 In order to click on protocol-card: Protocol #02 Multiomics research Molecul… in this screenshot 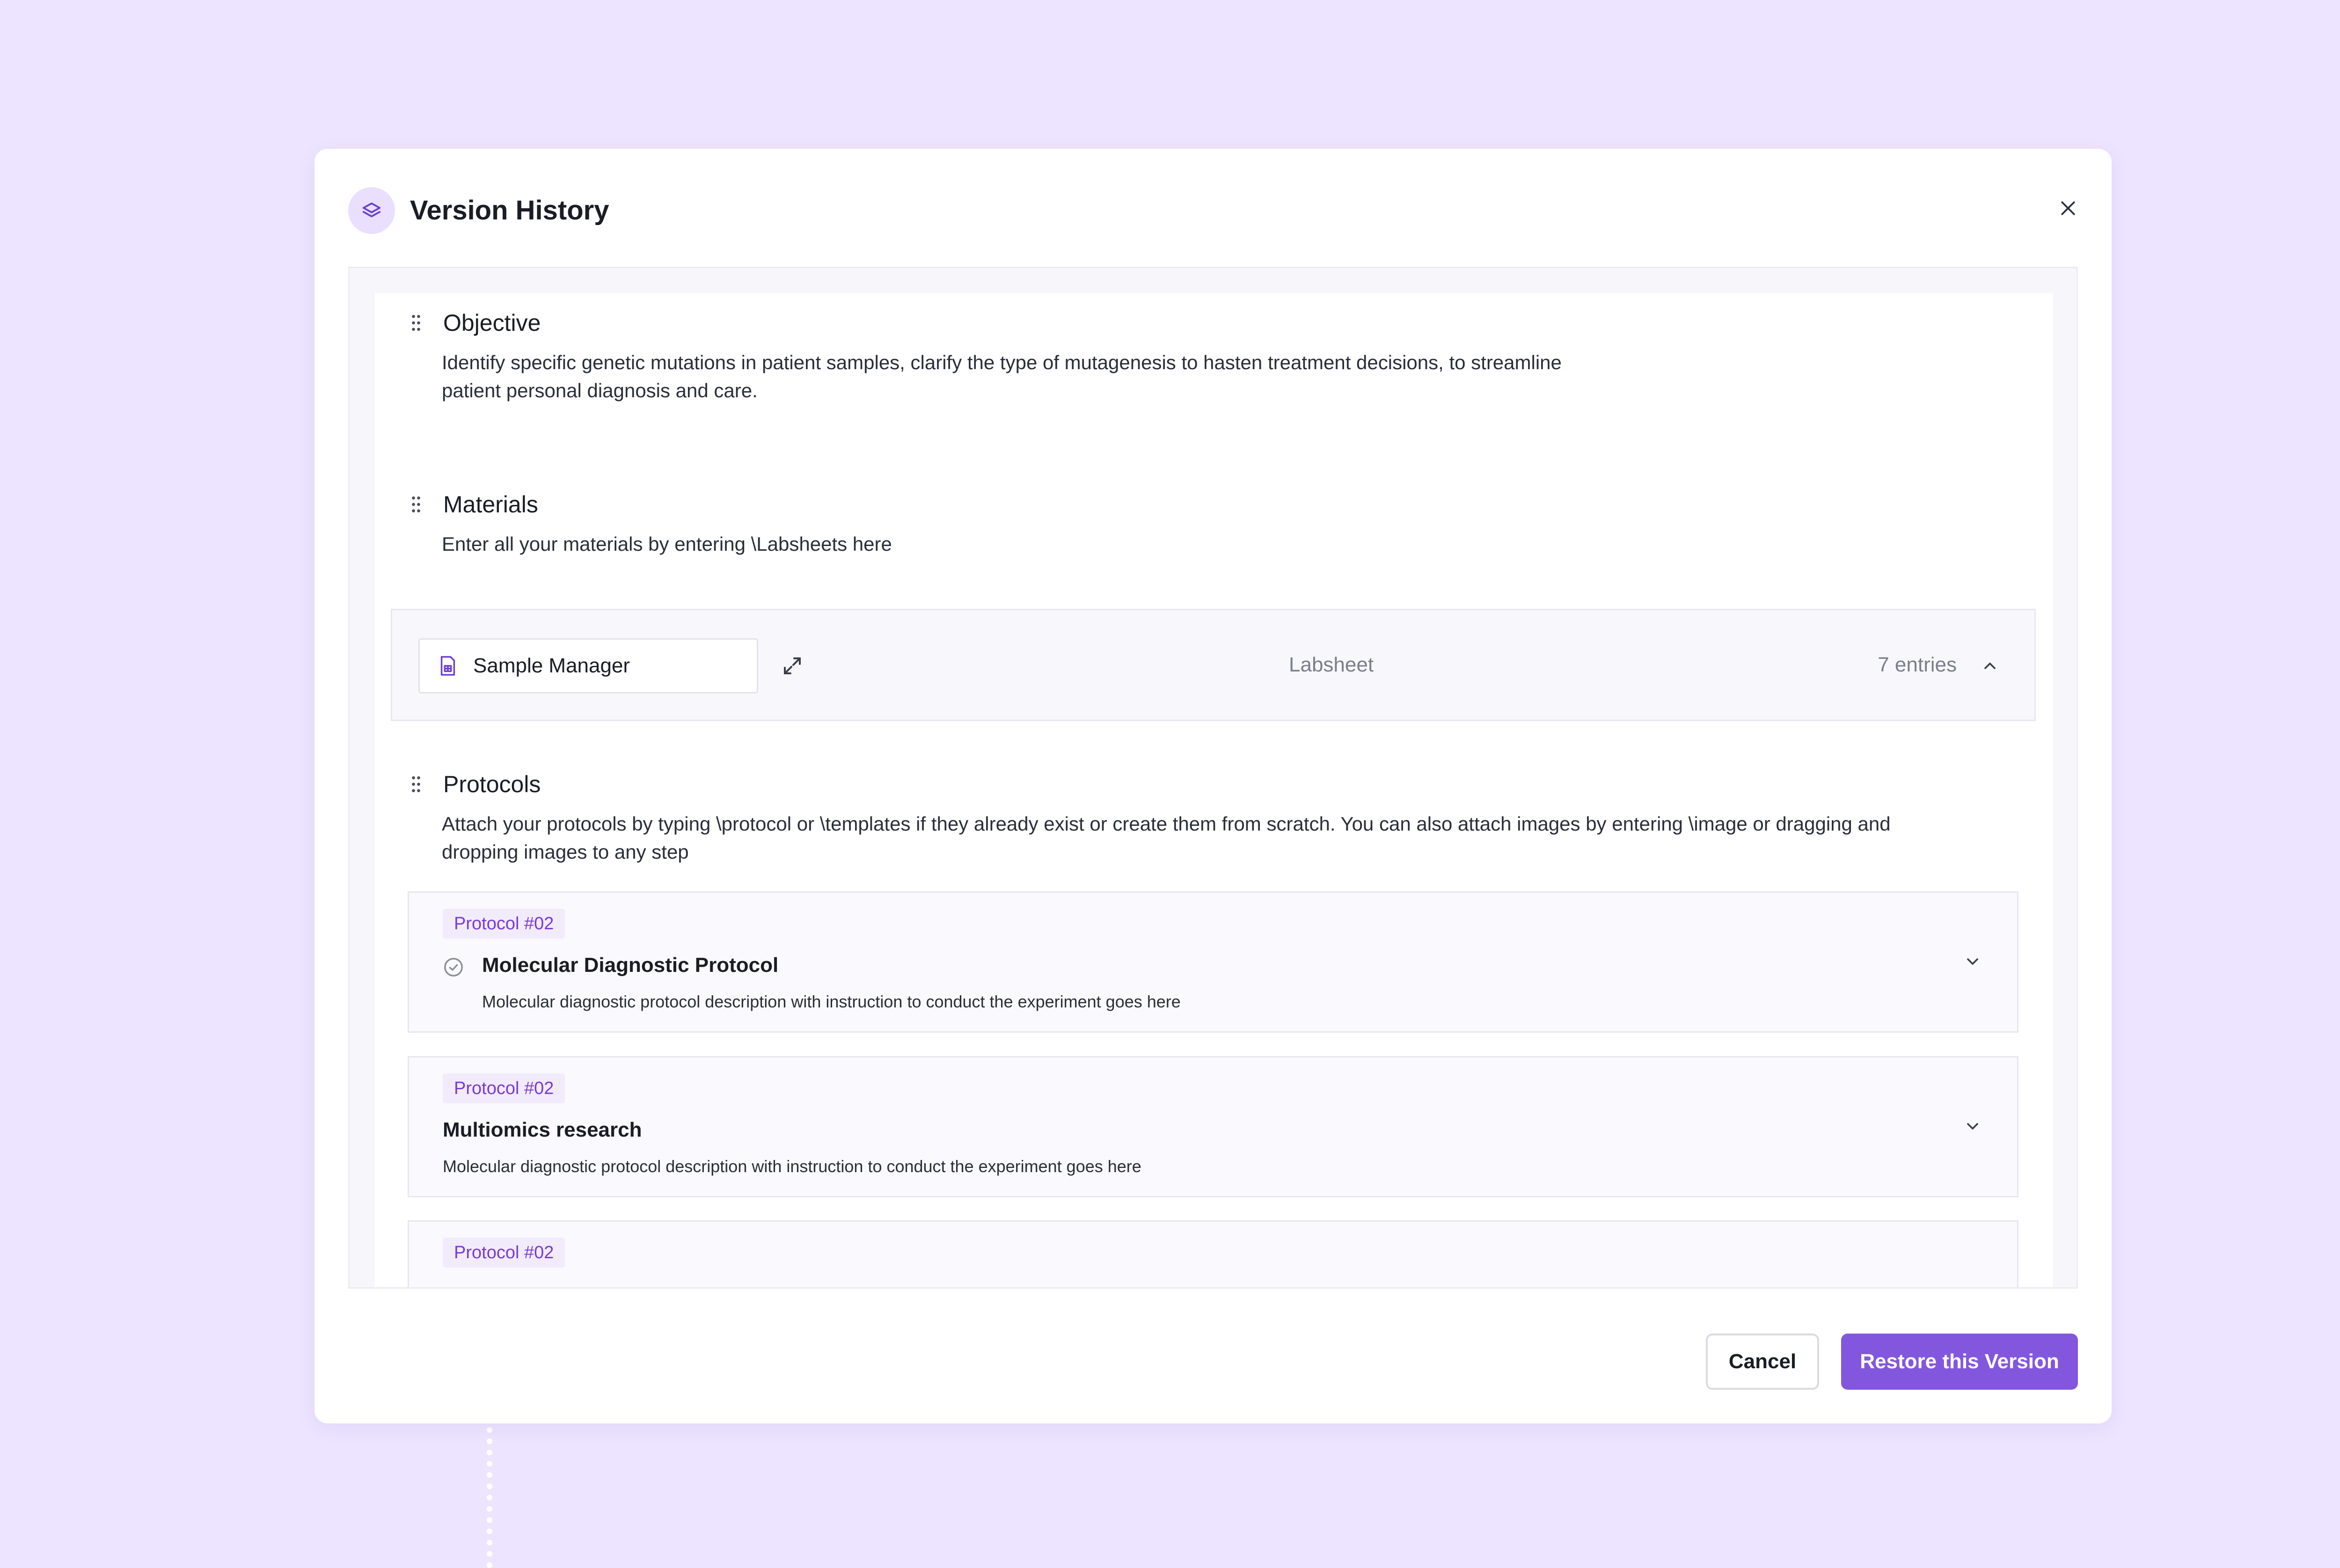, I will do `click(1213, 1126)`.